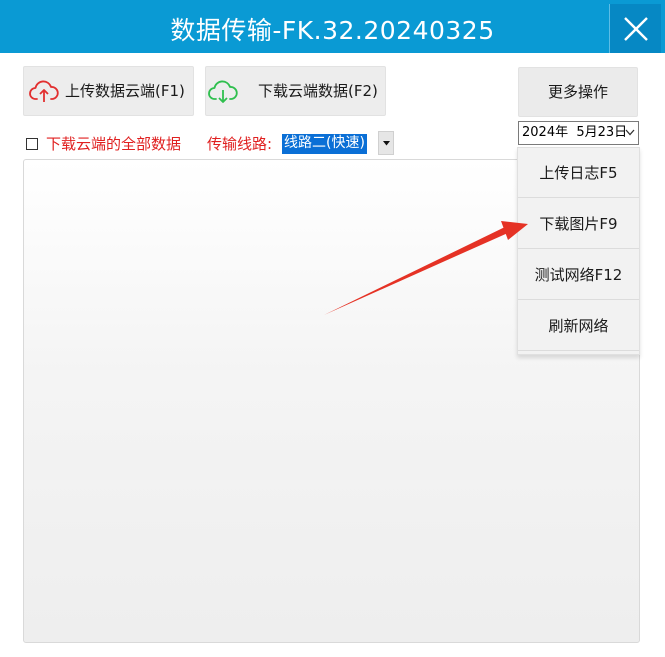  What do you see at coordinates (332, 30) in the screenshot?
I see `window-title: 数据传输-FK.32.20240325` at bounding box center [332, 30].